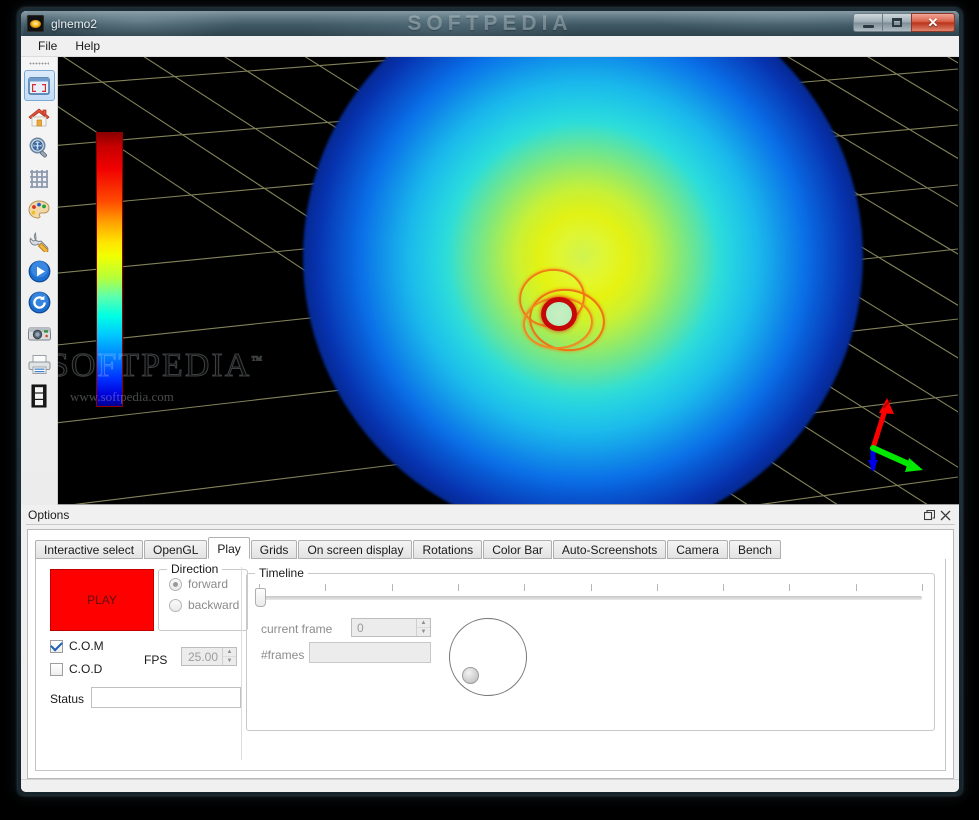  I want to click on palette-icon, so click(39, 209).